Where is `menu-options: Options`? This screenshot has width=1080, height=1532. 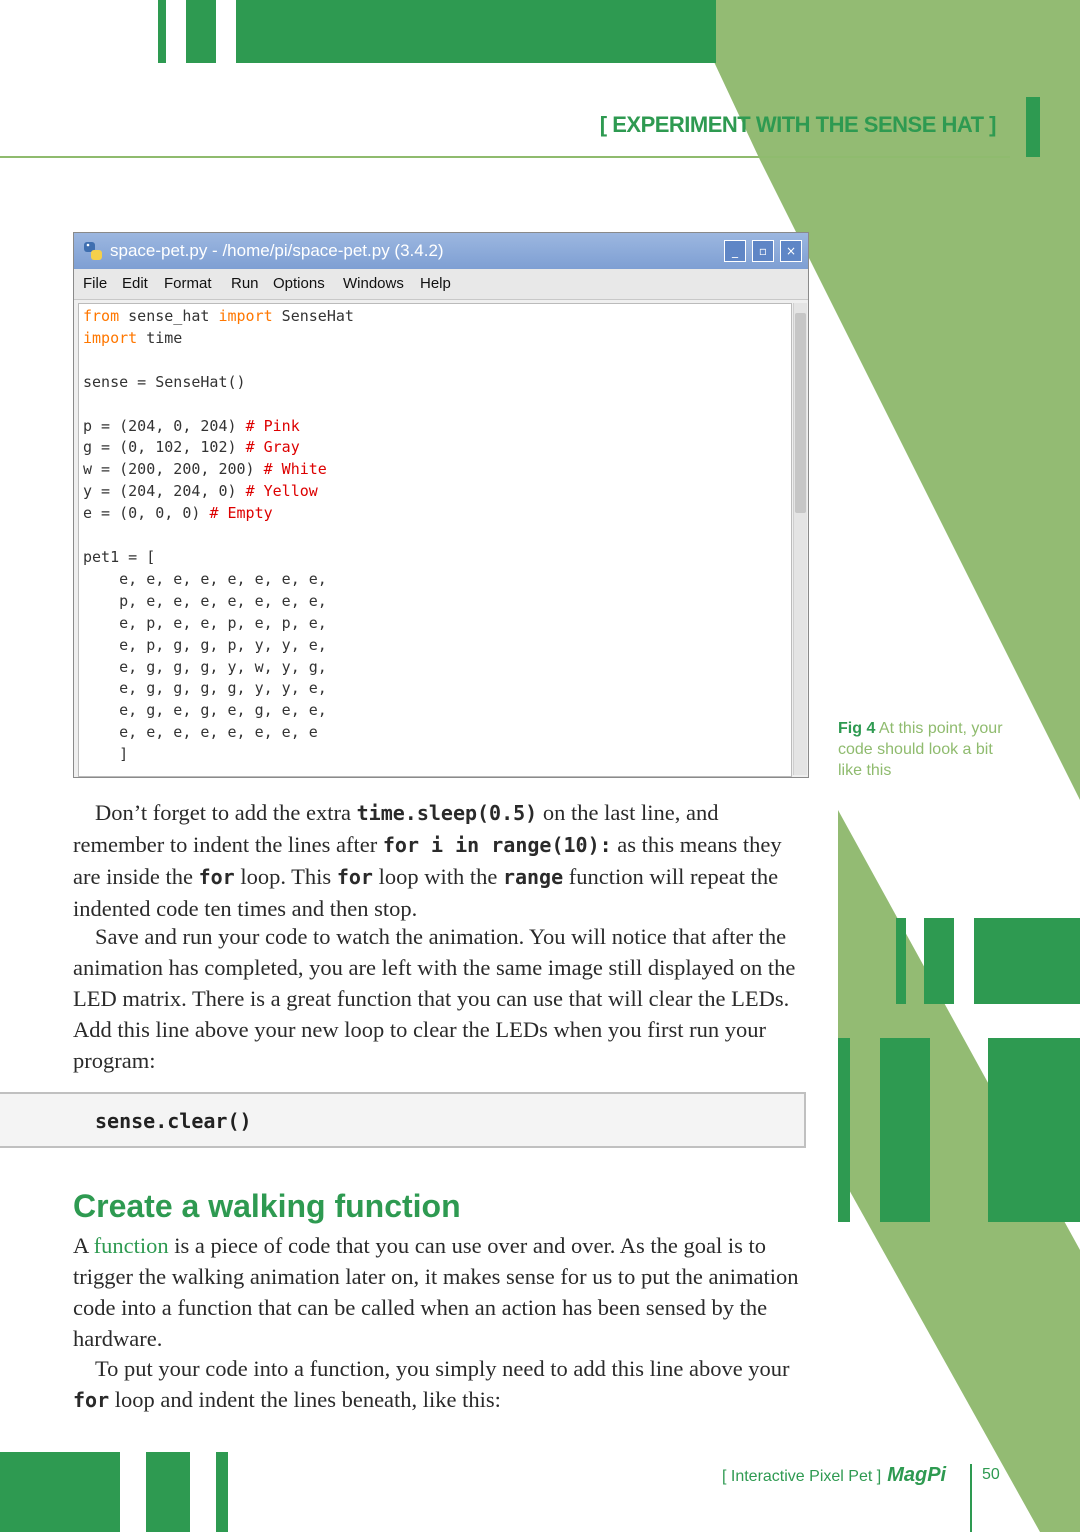
menu-options: Options is located at coordinates (299, 283).